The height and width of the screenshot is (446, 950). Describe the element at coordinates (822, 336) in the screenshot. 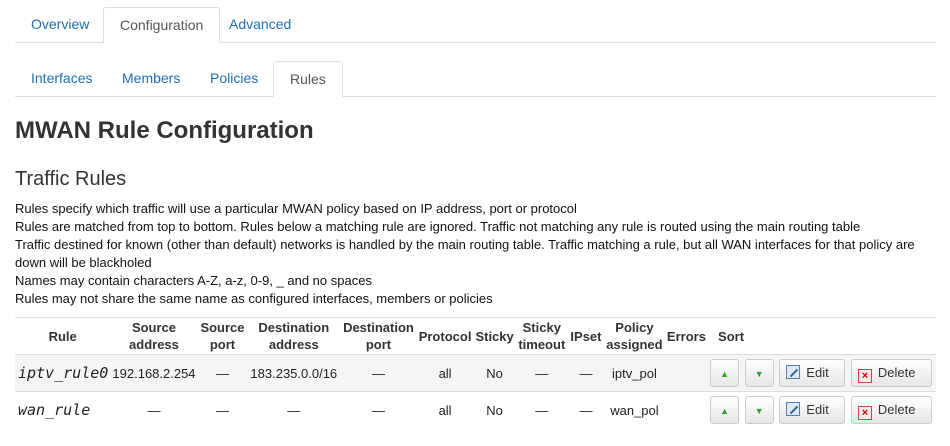

I see `header-sort: Sort` at that location.